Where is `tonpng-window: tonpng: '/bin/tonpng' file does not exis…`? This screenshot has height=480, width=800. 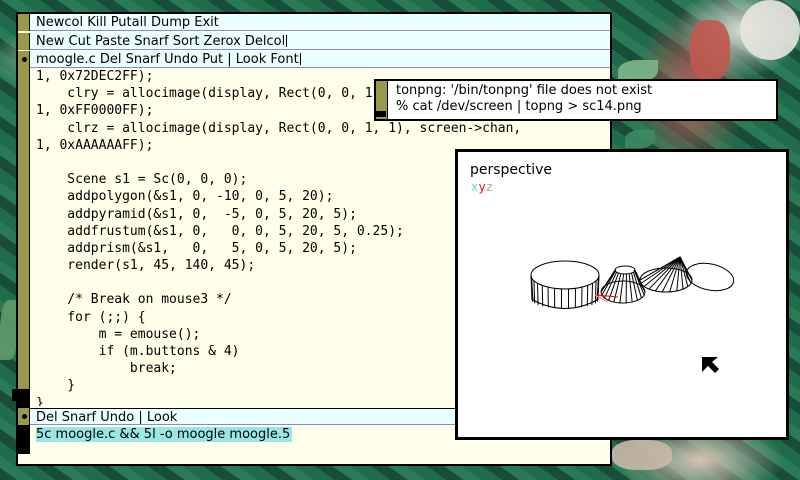 tonpng-window: tonpng: '/bin/tonpng' file does not exis… is located at coordinates (576, 100).